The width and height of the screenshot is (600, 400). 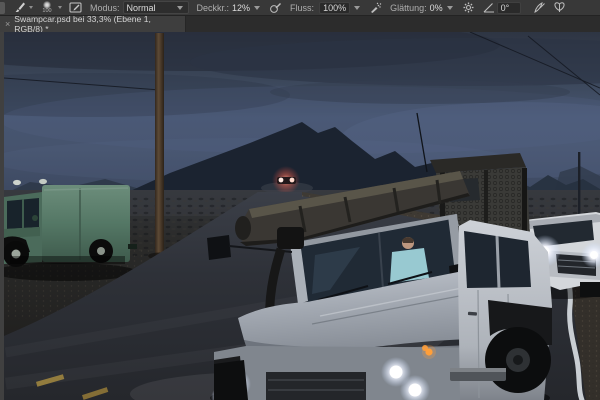 I want to click on brush-preset-picker: 100, so click(x=47, y=7).